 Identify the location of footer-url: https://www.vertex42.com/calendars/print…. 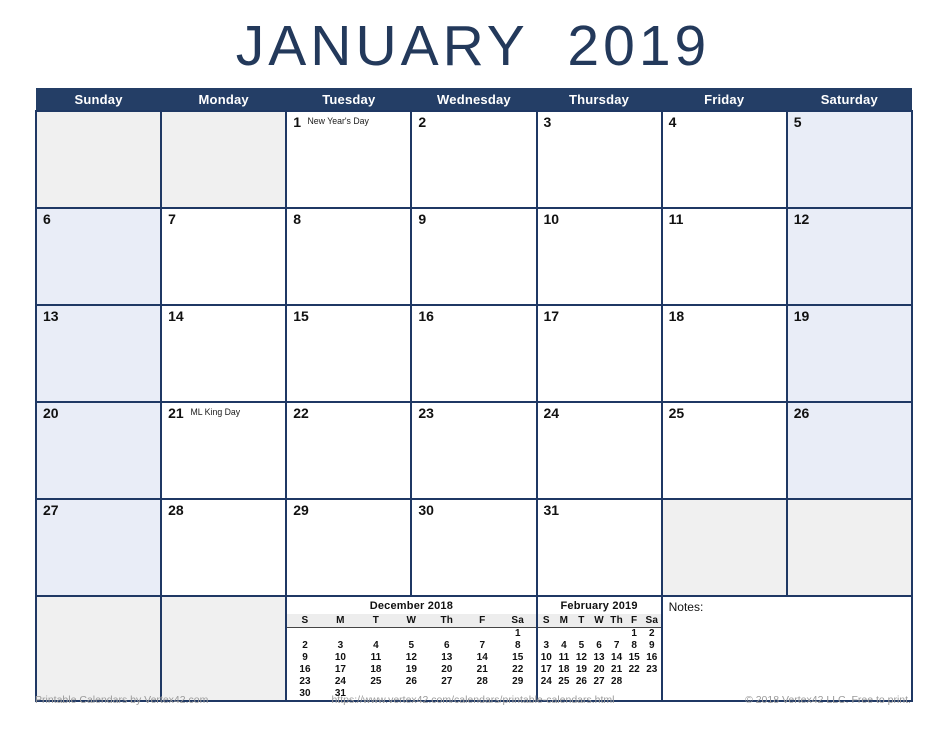
(473, 700).